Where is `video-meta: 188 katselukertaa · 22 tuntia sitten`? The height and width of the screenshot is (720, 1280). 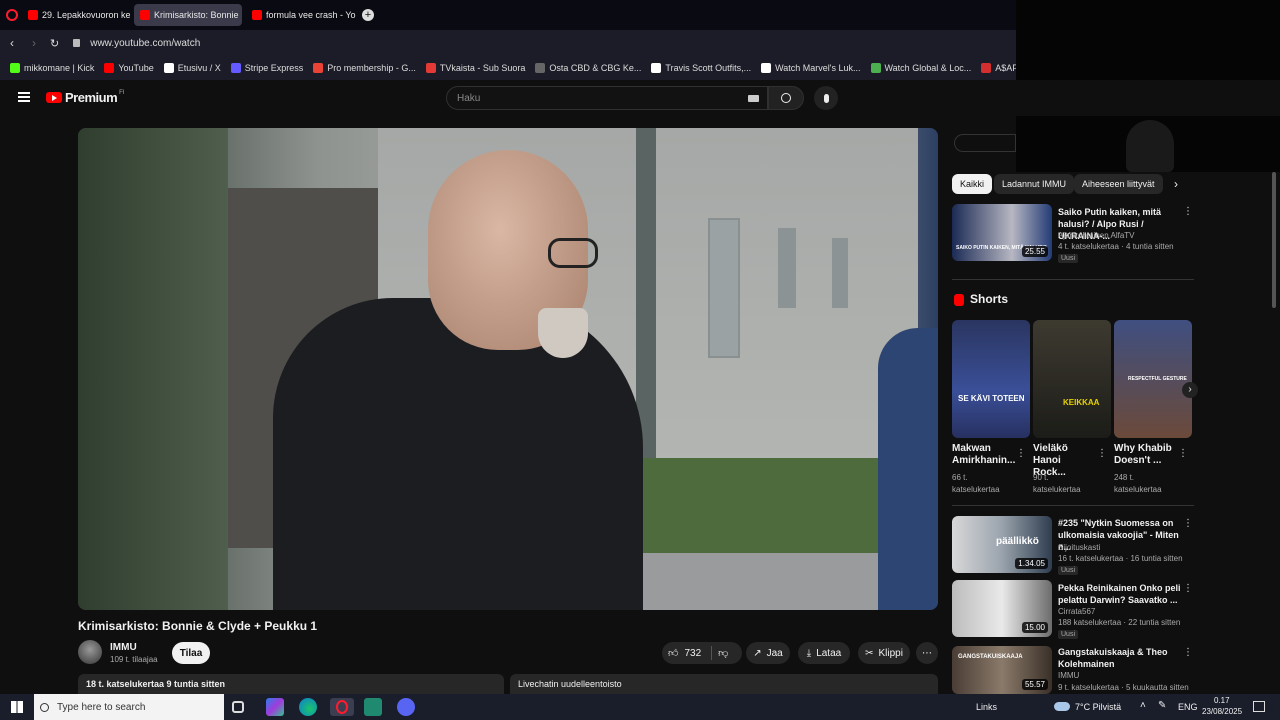
video-meta: 188 katselukertaa · 22 tuntia sitten is located at coordinates (1119, 622).